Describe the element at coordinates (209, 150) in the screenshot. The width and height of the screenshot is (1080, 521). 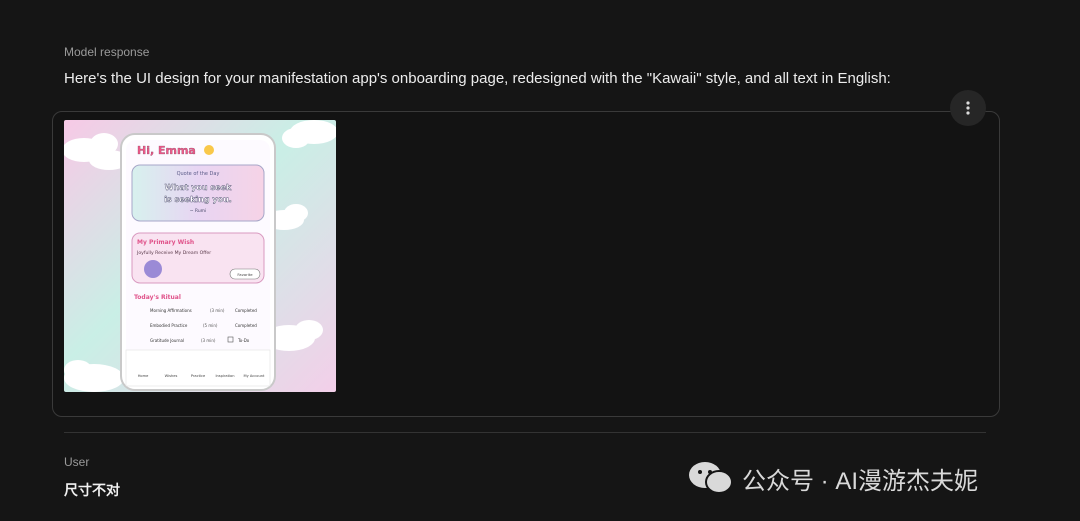
I see `sun-icon` at that location.